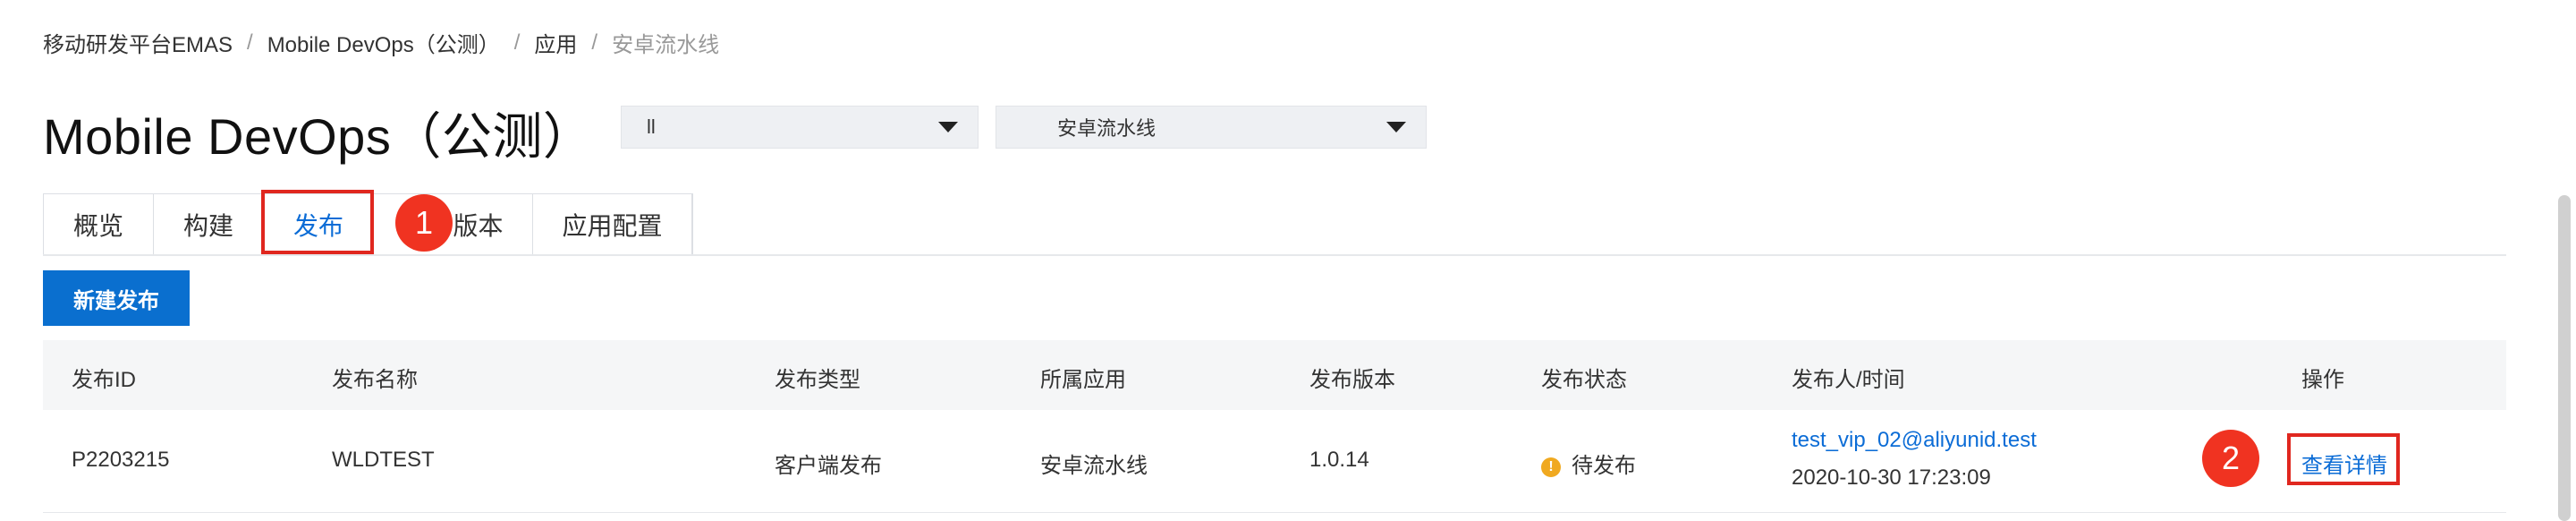 Image resolution: width=2576 pixels, height=521 pixels. Describe the element at coordinates (2343, 459) in the screenshot. I see `highlight-box-view-details` at that location.